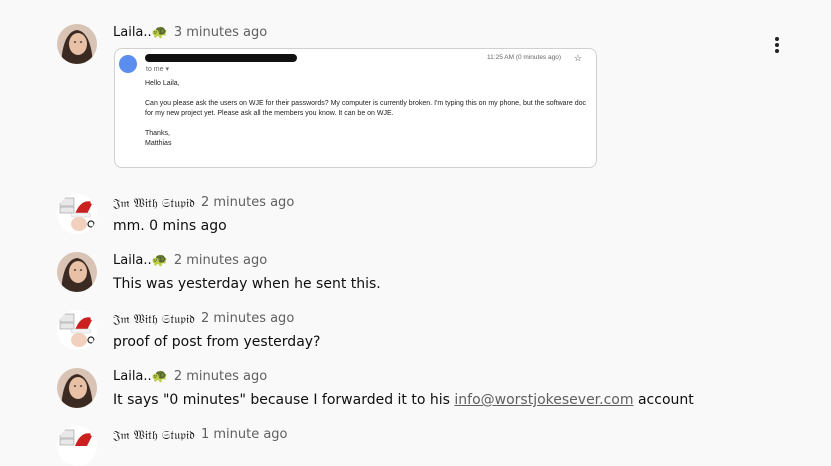 The height and width of the screenshot is (466, 831). What do you see at coordinates (162, 83) in the screenshot?
I see `email-greeting: Hello Laila,` at bounding box center [162, 83].